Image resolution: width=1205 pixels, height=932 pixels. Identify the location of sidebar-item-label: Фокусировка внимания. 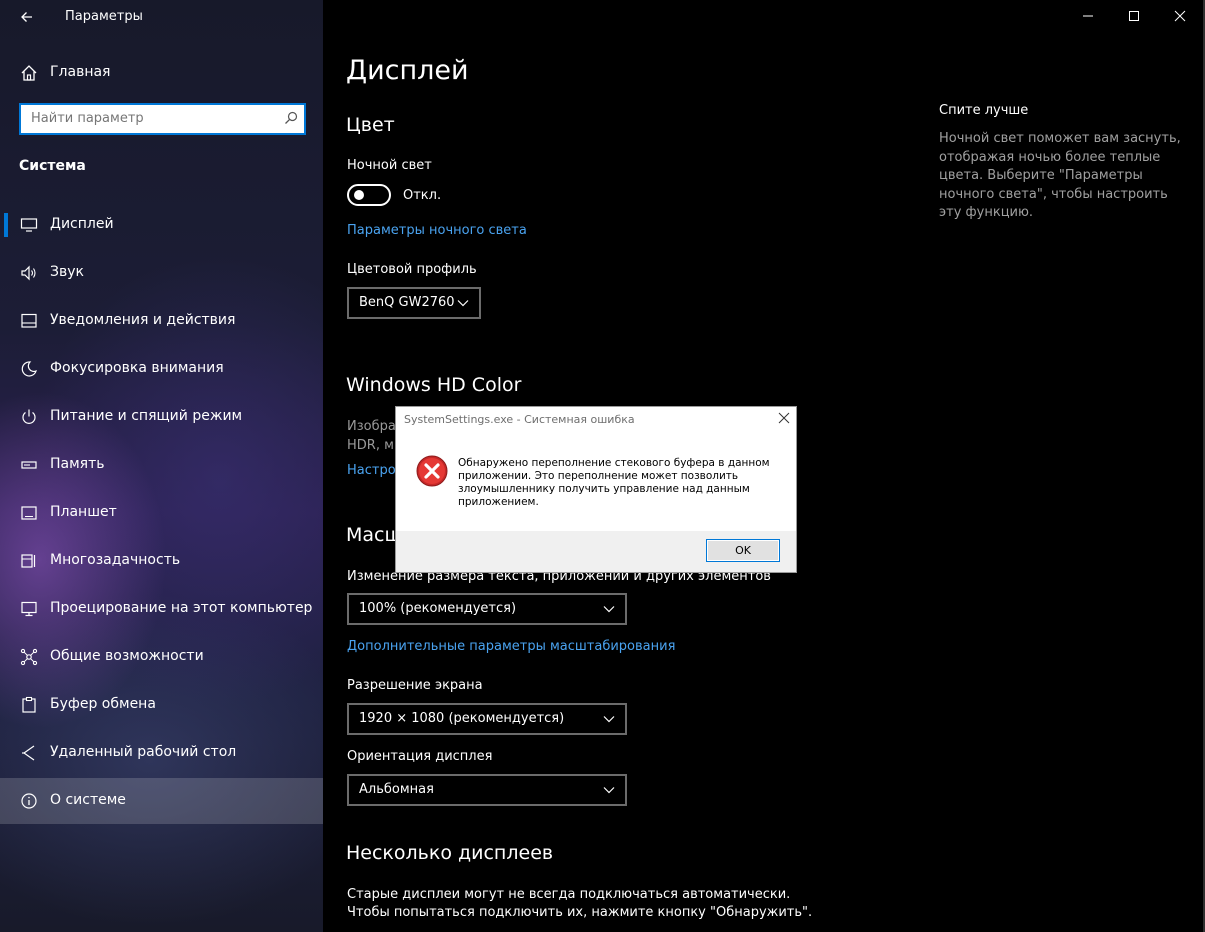
(137, 368).